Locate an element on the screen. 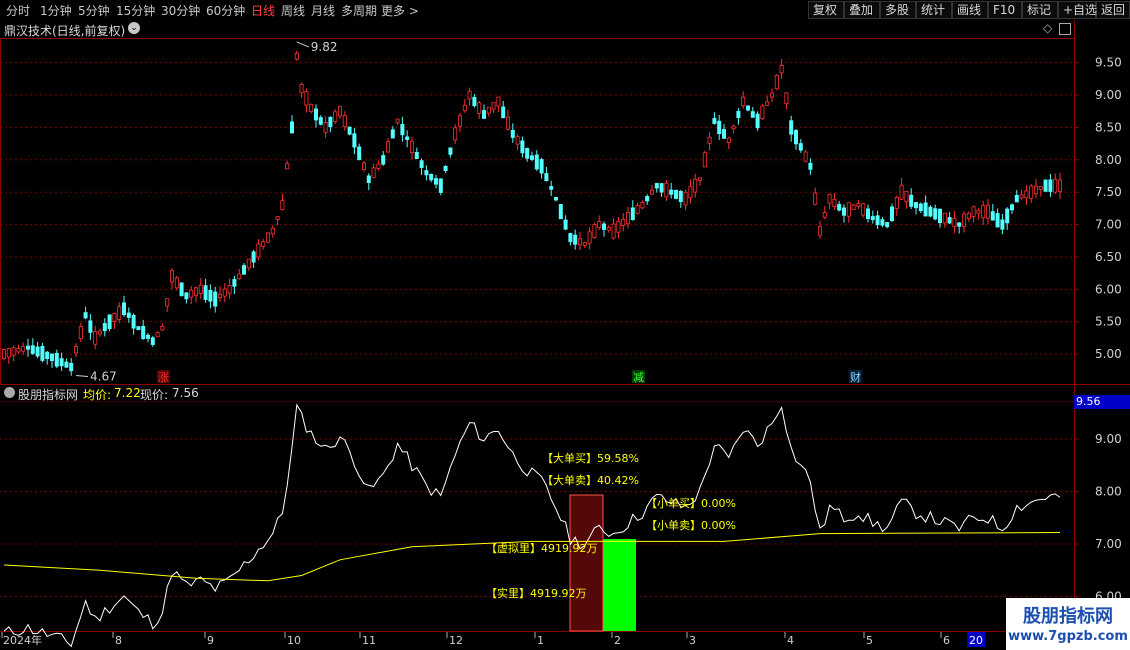 Image resolution: width=1130 pixels, height=650 pixels. low-marker-arrow is located at coordinates (82, 375).